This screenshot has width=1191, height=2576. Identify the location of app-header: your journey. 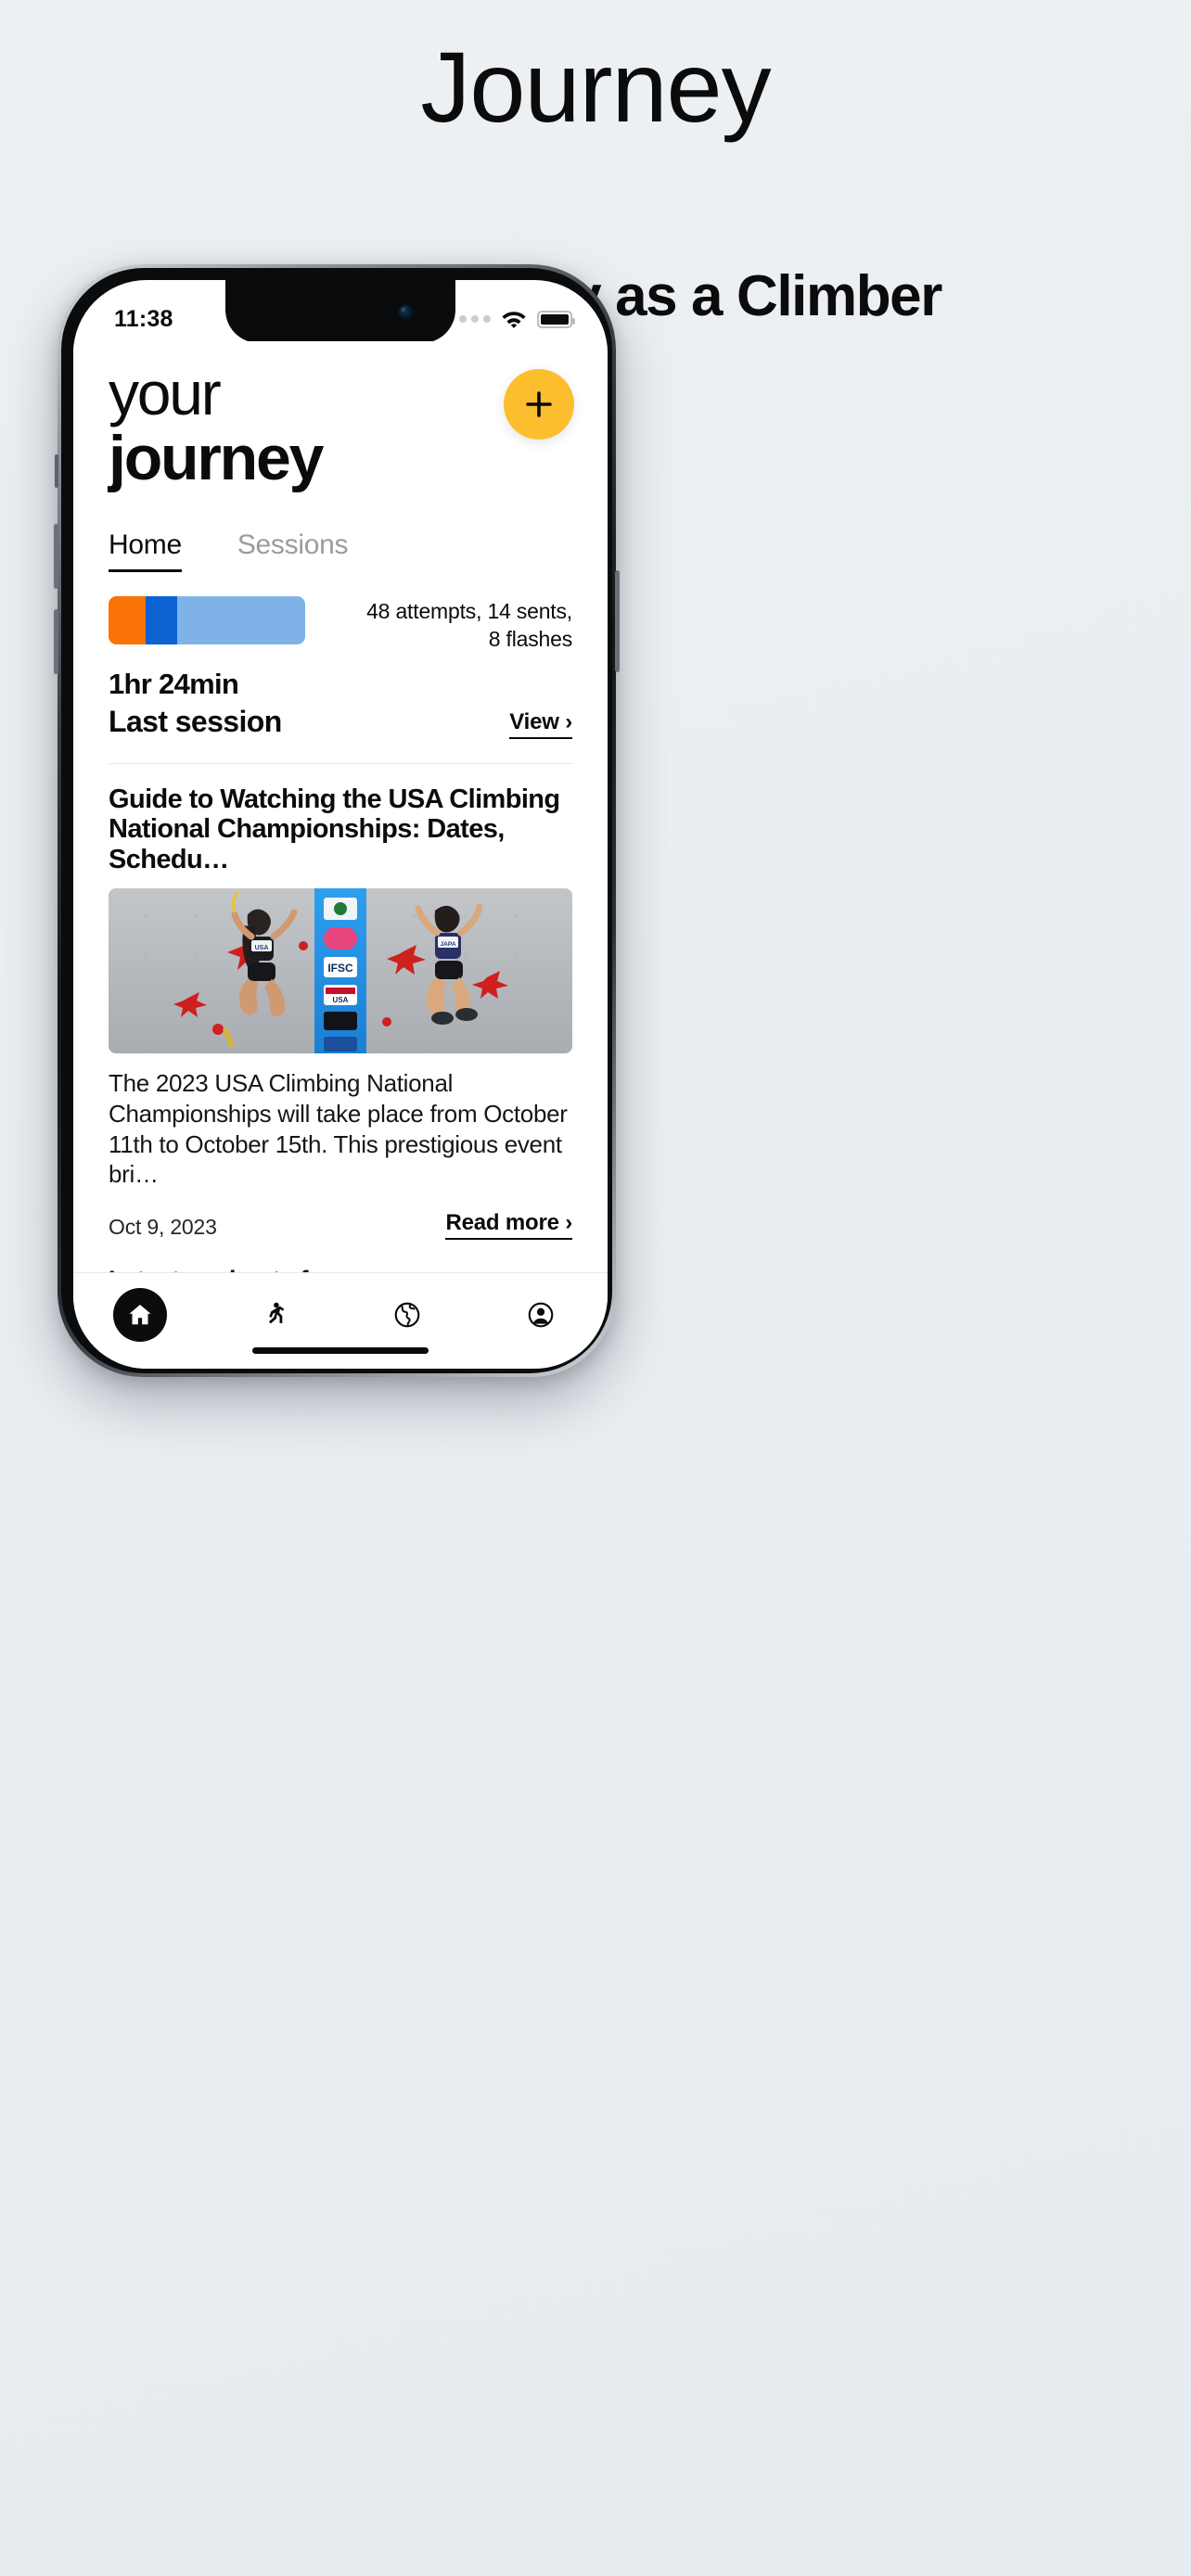
(340, 415).